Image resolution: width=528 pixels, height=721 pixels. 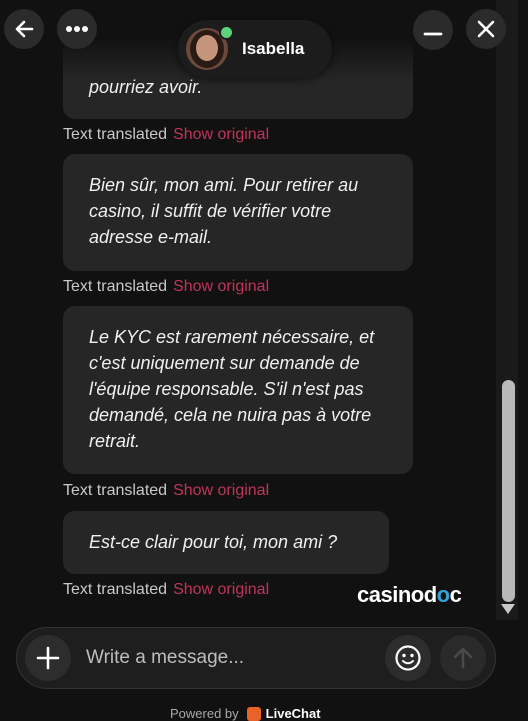 I want to click on add-attachment-button, so click(x=48, y=658).